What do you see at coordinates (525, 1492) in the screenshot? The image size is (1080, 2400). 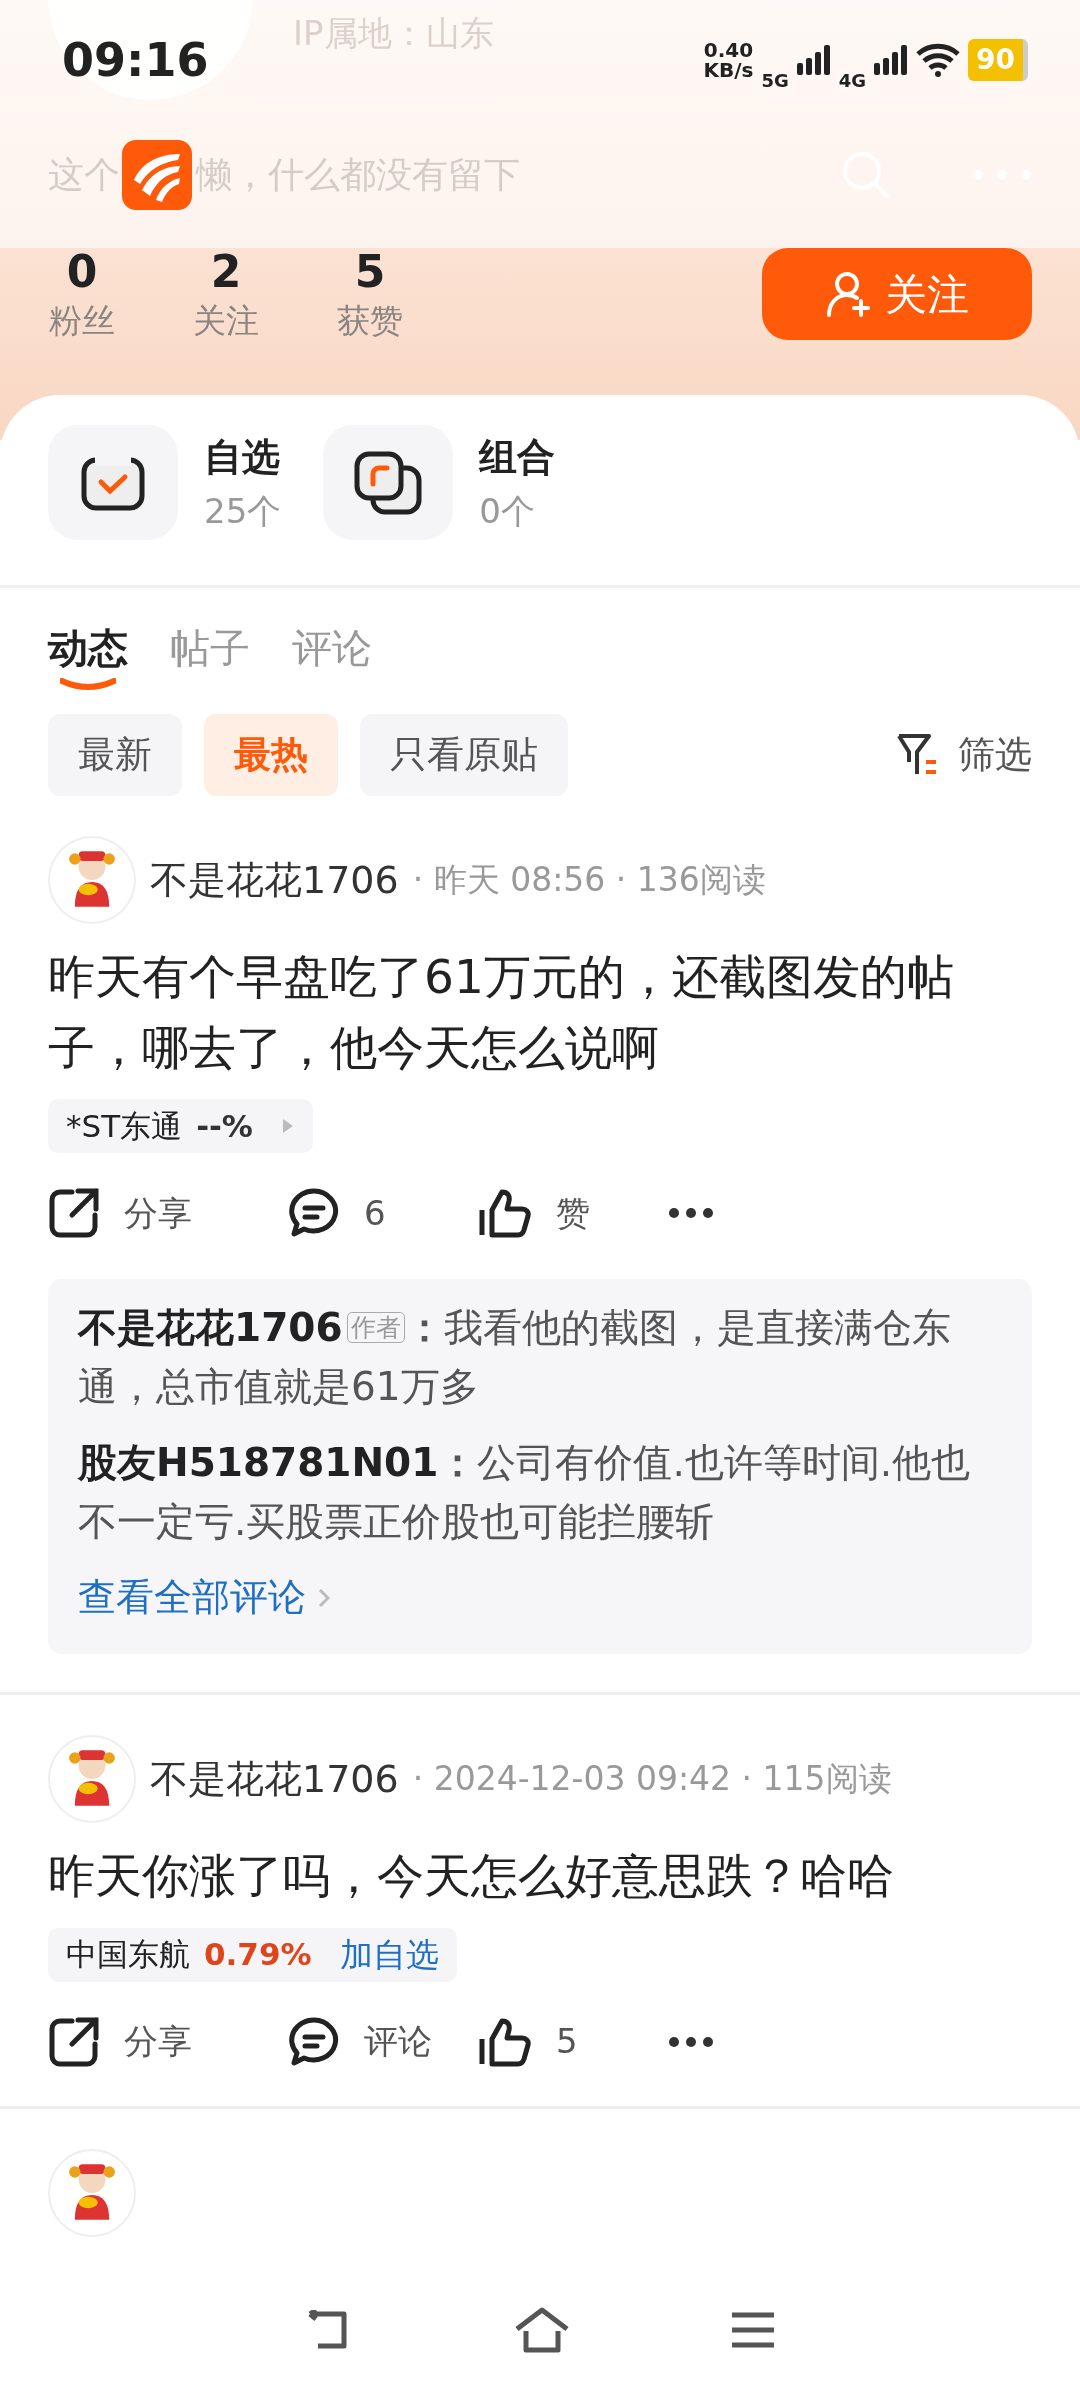 I see `comment: 股友H518781N01：公司有价值.也许等时间.他也不一定亏.买股票正价股也可能拦腰斩` at bounding box center [525, 1492].